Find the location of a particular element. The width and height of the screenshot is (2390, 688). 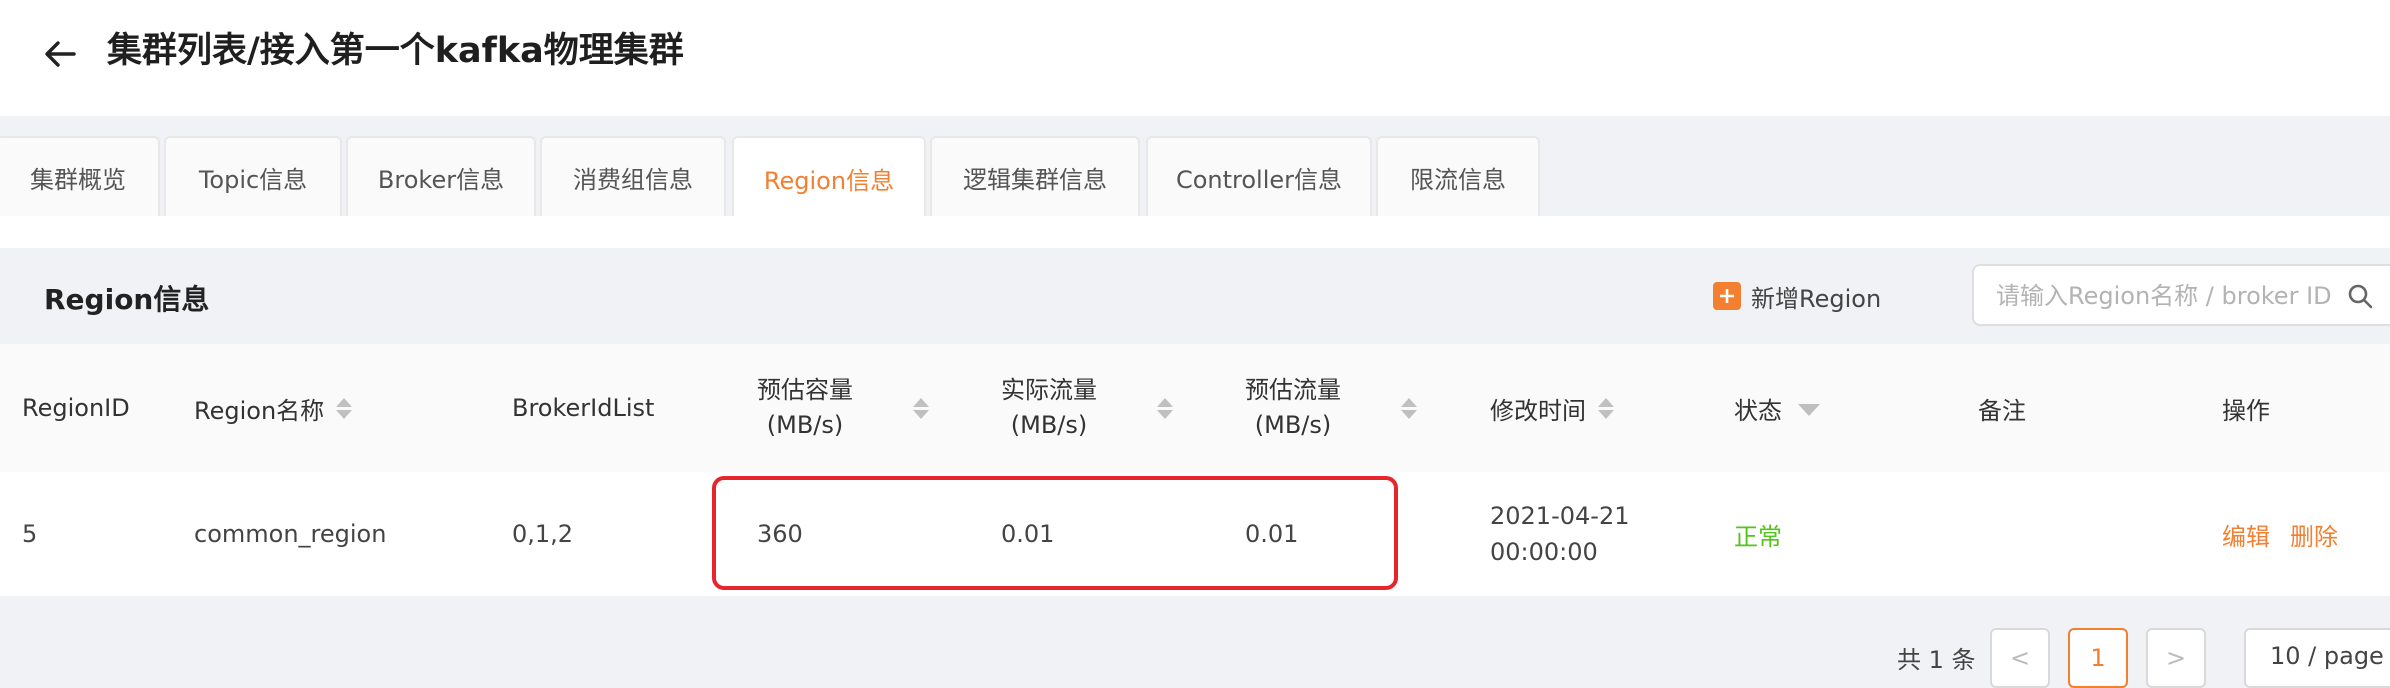

col-actual-flow-label: 实际流量 (MB/s) is located at coordinates (1049, 408).